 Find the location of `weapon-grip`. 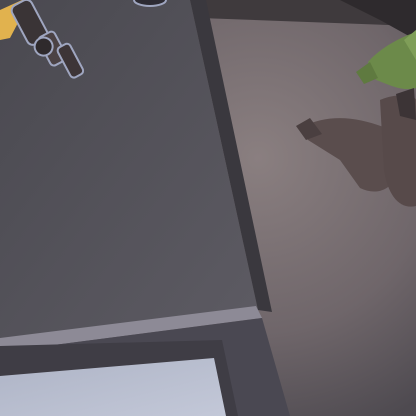

weapon-grip is located at coordinates (150, 3).